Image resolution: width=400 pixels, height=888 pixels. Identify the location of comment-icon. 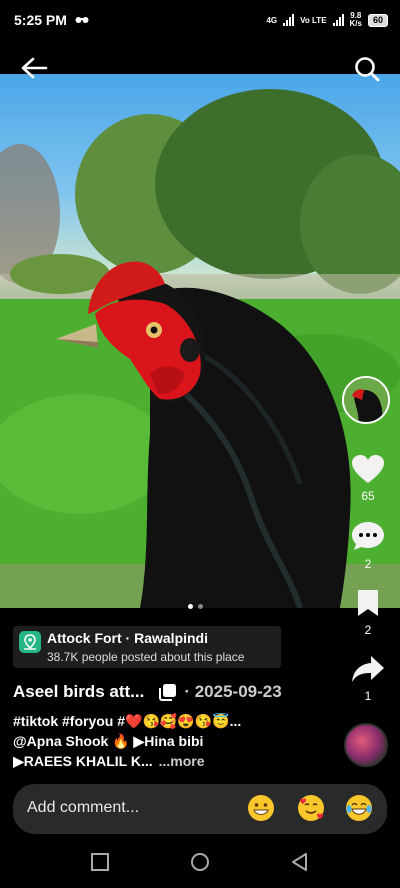
(368, 536).